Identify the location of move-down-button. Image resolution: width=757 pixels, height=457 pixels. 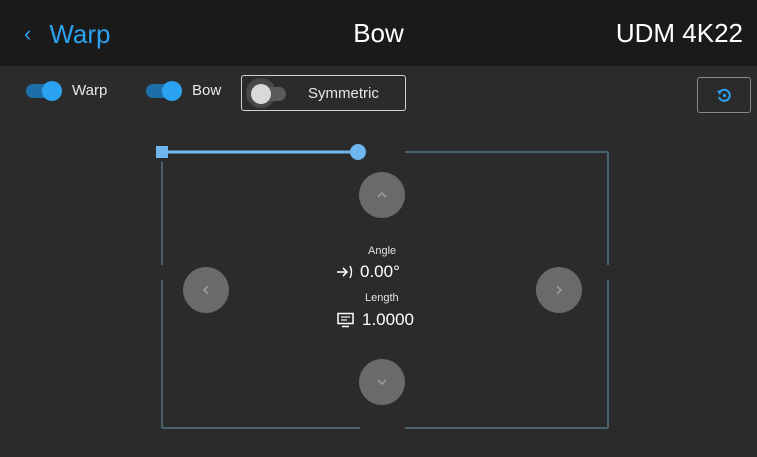
(382, 382).